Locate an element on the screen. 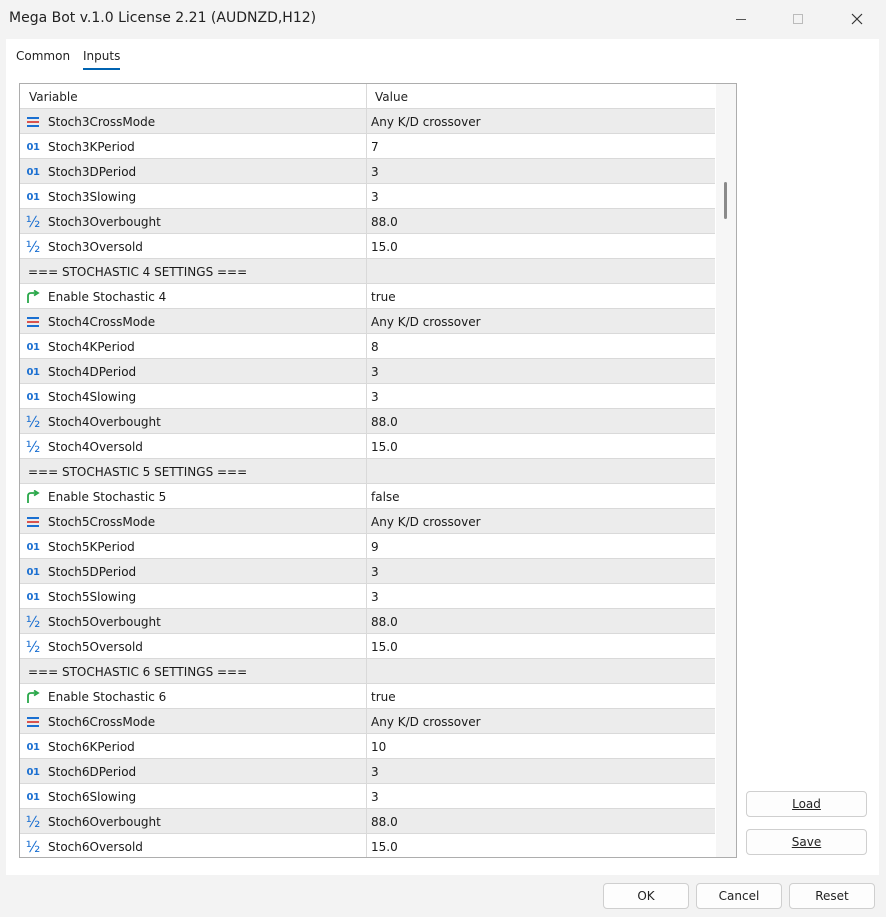 Image resolution: width=886 pixels, height=917 pixels. row-value: 10 is located at coordinates (378, 747).